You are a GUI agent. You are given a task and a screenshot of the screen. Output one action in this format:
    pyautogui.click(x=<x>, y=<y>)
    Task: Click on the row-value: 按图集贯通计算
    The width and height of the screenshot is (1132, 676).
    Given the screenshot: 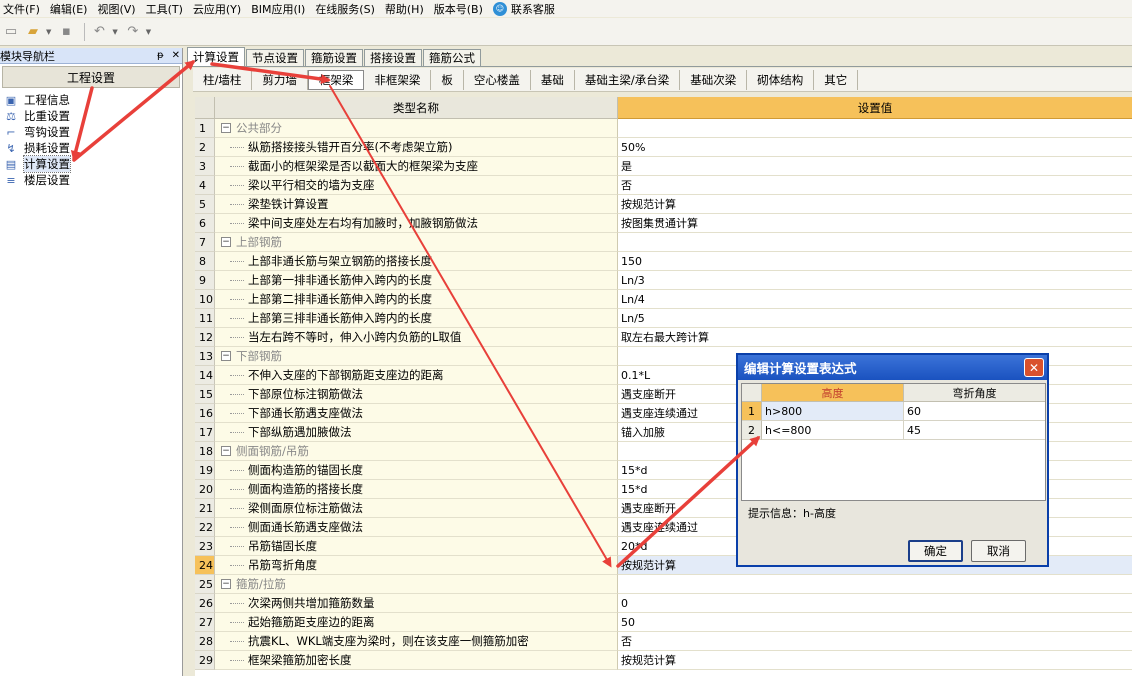 What is the action you would take?
    pyautogui.click(x=875, y=223)
    